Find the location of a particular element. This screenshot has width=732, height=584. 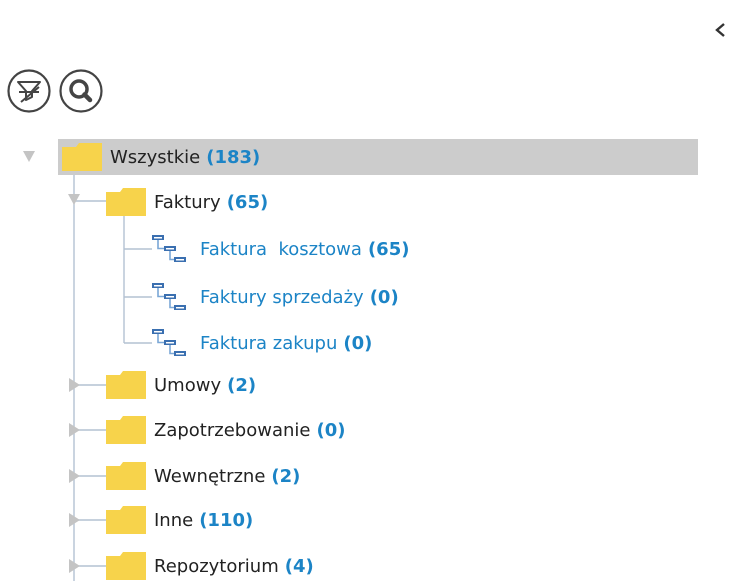

node-name: Repozytorium is located at coordinates (216, 566).